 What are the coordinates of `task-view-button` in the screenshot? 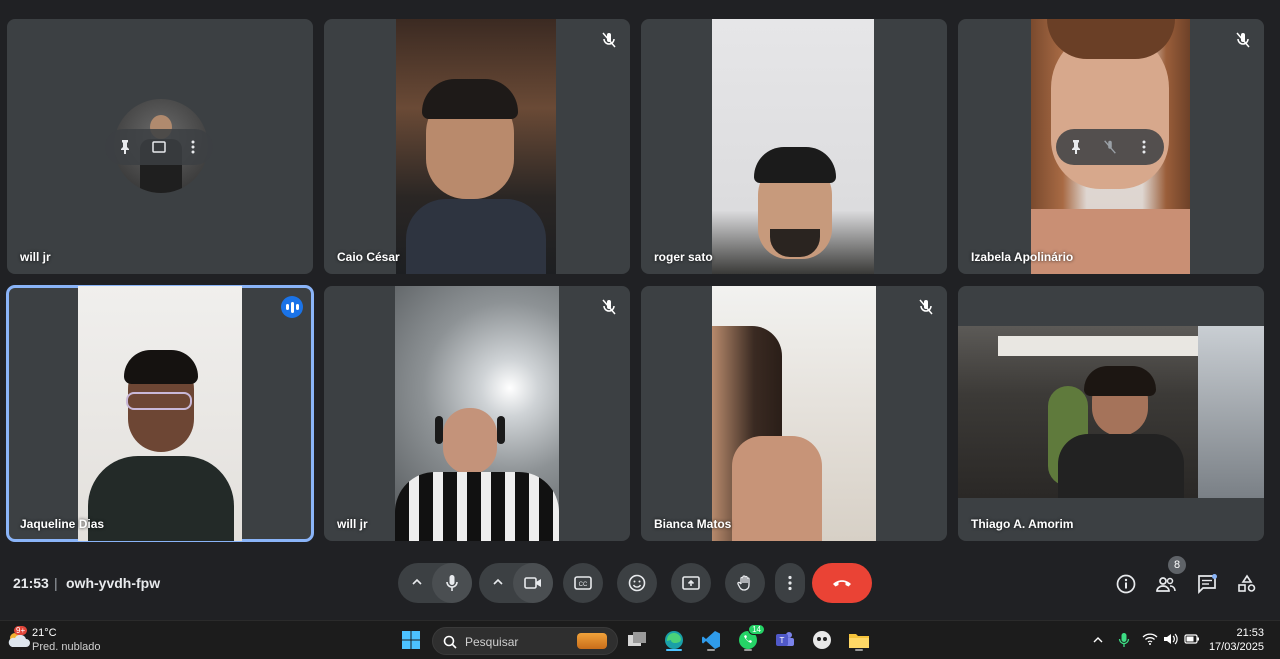 It's located at (637, 640).